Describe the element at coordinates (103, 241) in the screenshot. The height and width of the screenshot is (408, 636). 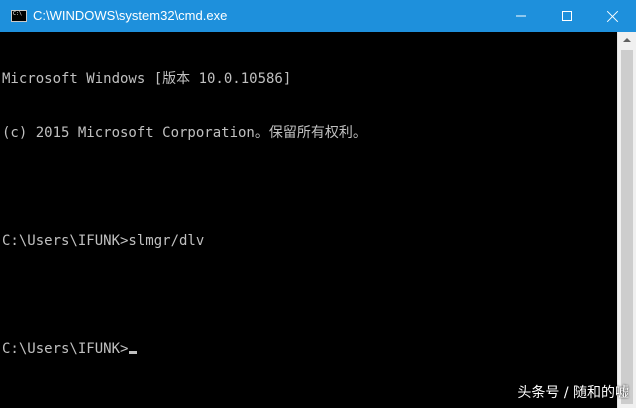
I see `console-line: C:\Users\IFUNK>slmgr/dlv` at that location.